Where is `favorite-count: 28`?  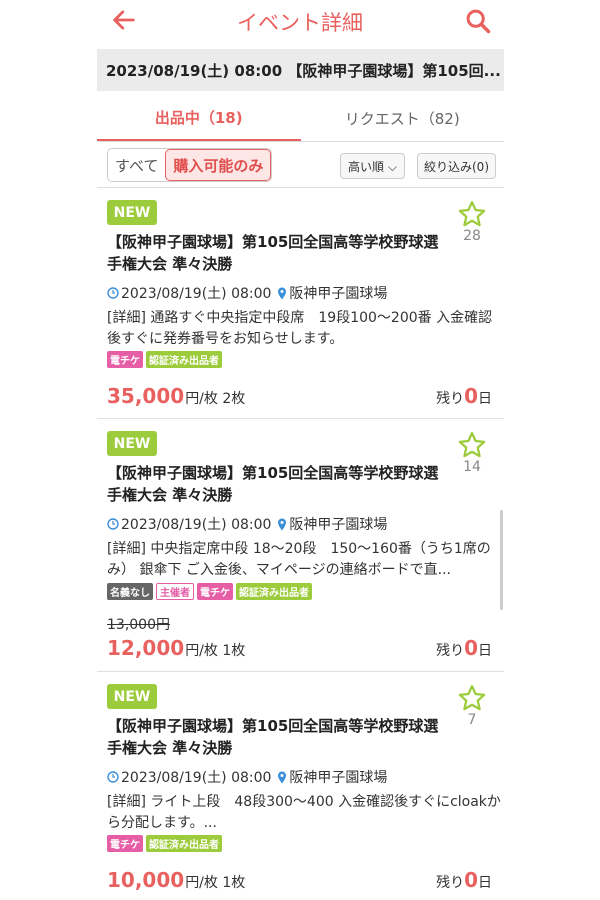
favorite-count: 28 is located at coordinates (472, 236).